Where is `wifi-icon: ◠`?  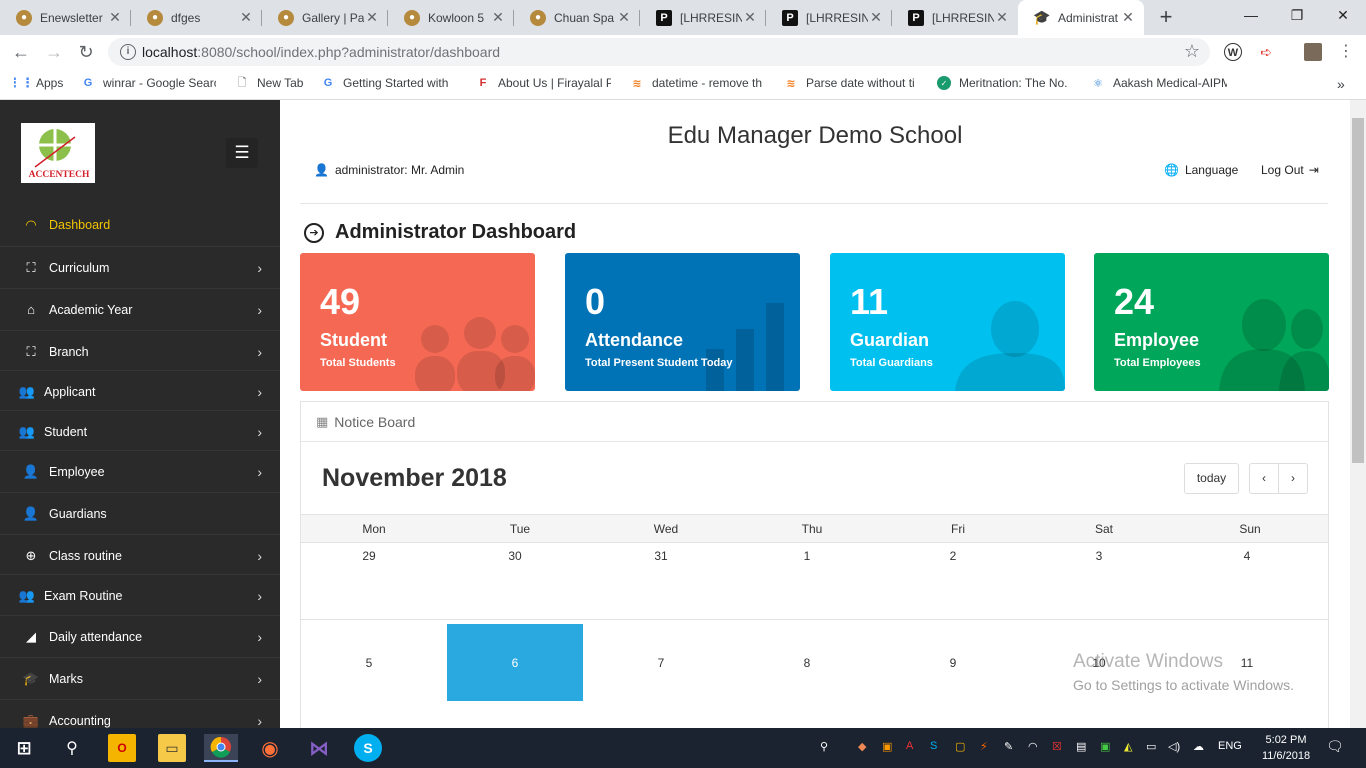 wifi-icon: ◠ is located at coordinates (1033, 746).